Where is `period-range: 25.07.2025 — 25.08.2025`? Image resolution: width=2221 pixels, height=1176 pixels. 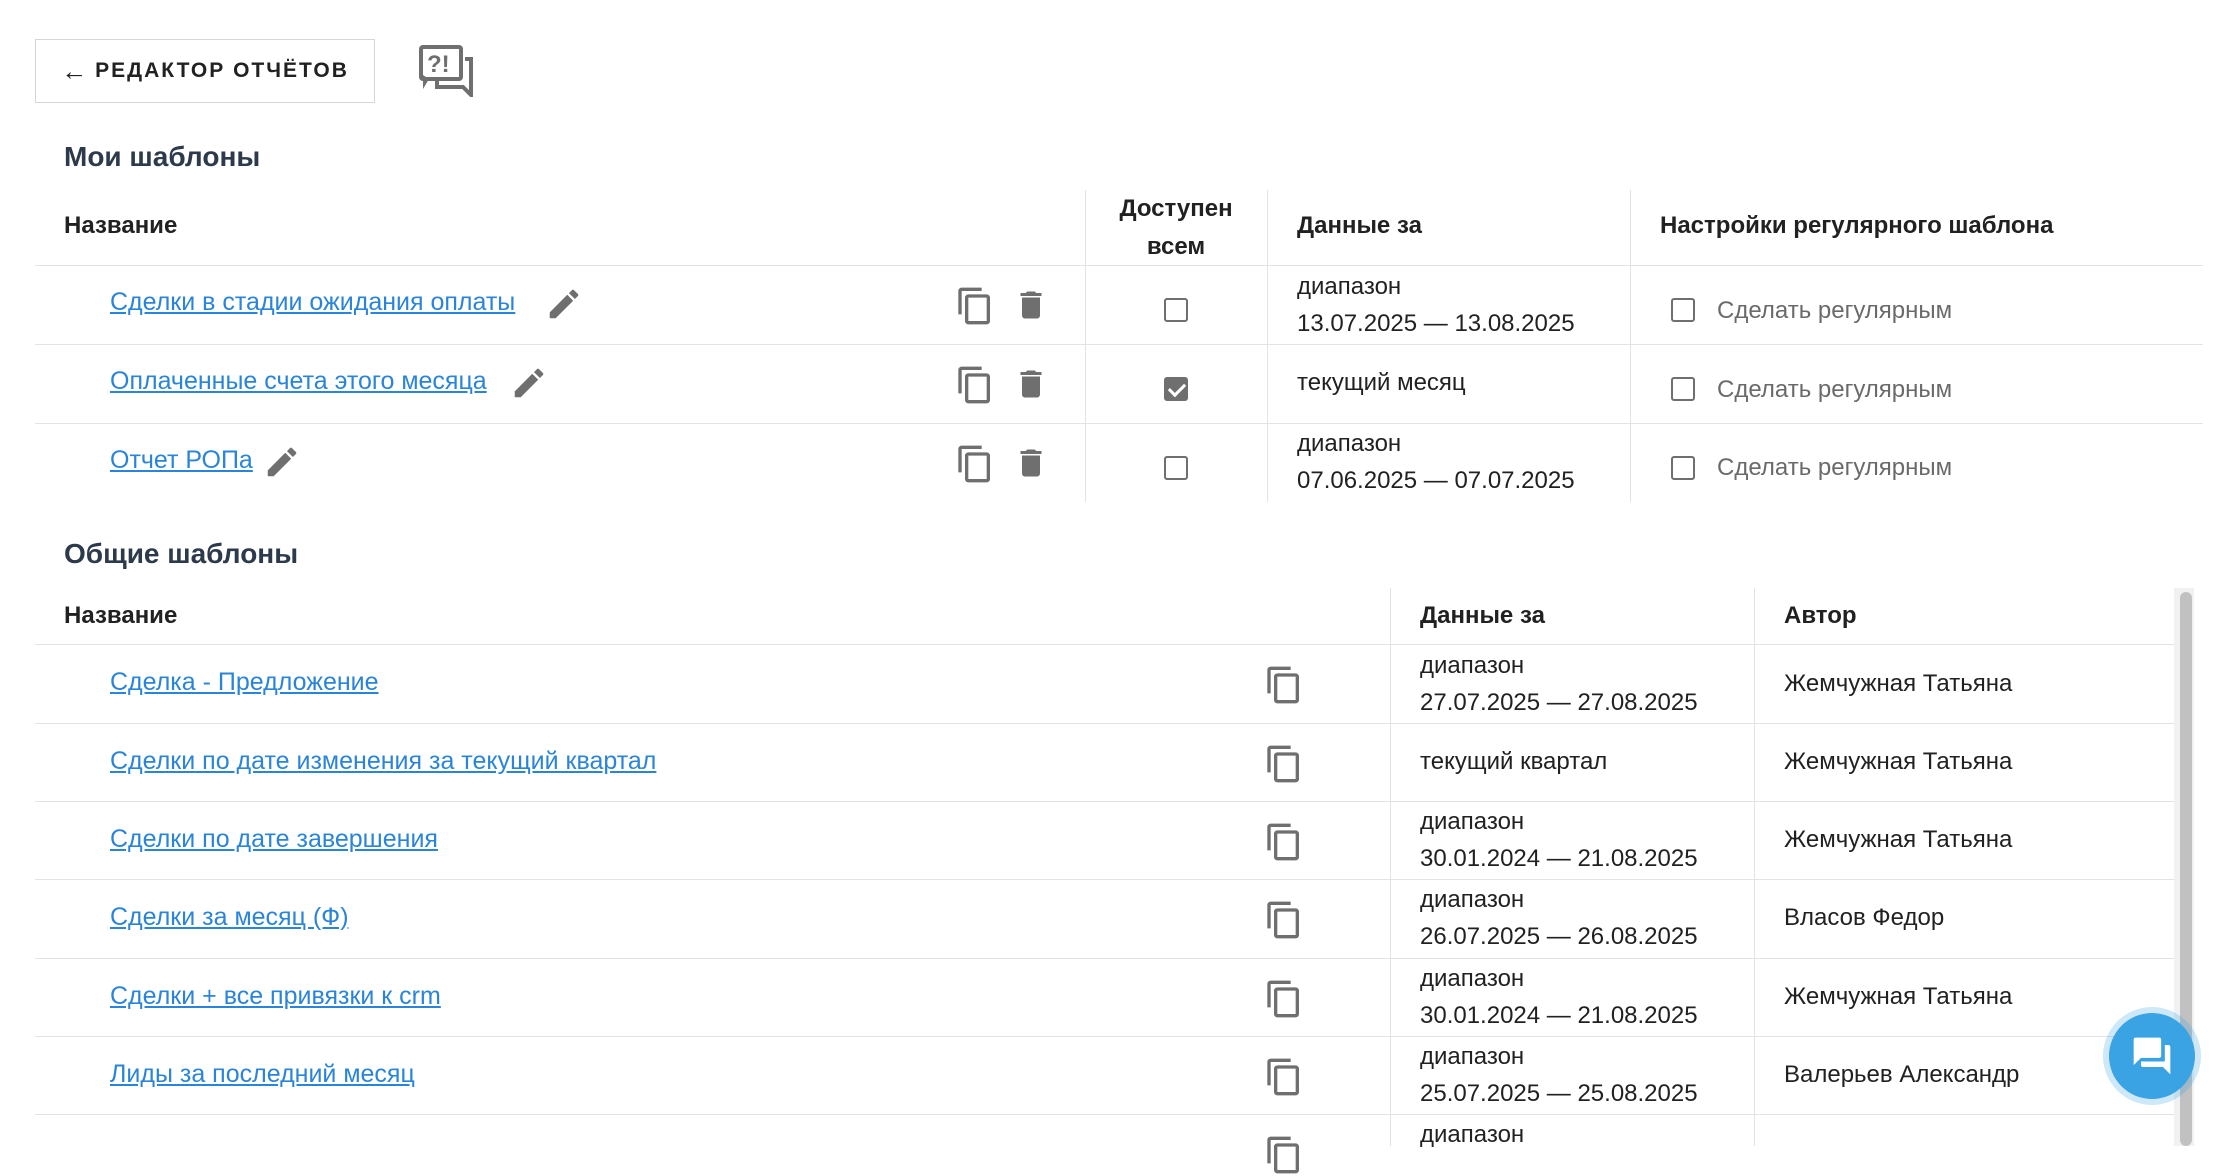 period-range: 25.07.2025 — 25.08.2025 is located at coordinates (1559, 1093).